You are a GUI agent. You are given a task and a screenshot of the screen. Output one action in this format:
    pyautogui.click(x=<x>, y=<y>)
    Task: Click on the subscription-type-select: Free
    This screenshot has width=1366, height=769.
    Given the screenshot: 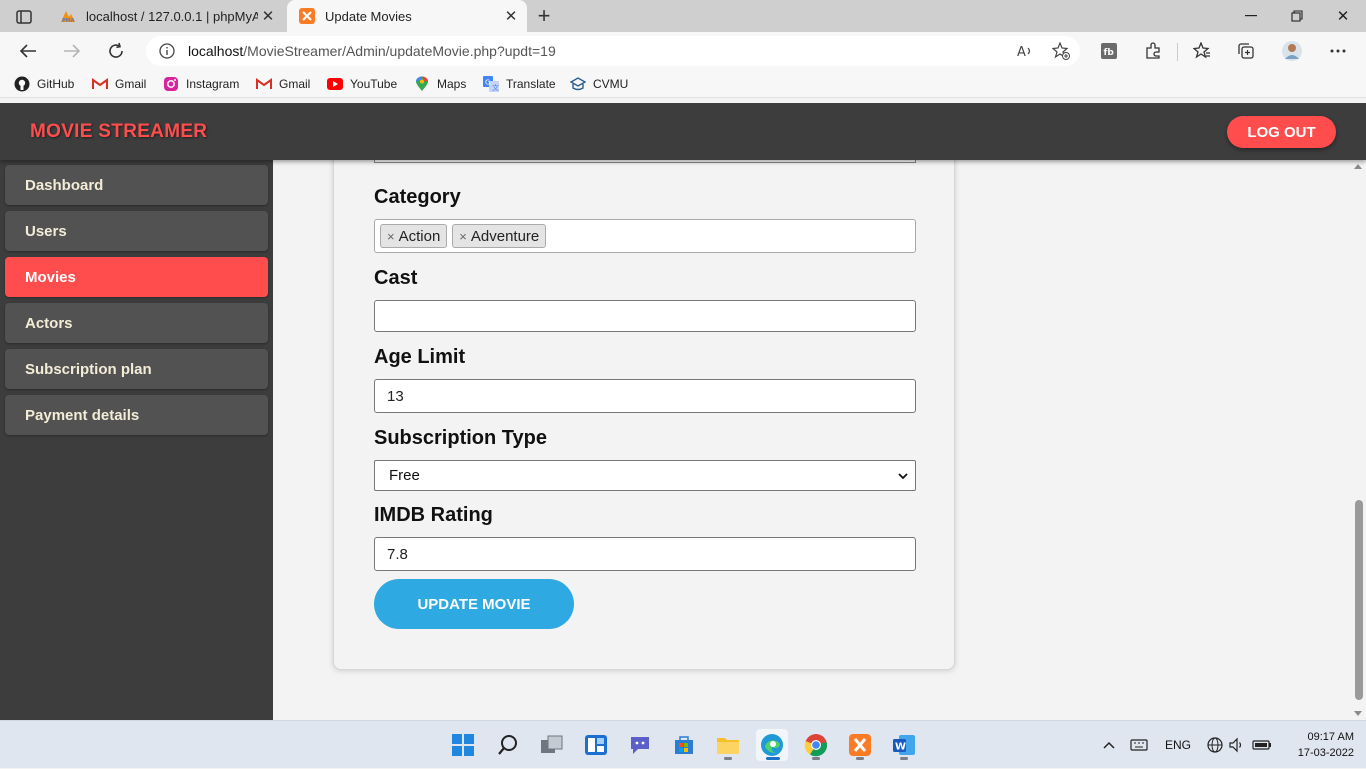 What is the action you would take?
    pyautogui.click(x=645, y=475)
    